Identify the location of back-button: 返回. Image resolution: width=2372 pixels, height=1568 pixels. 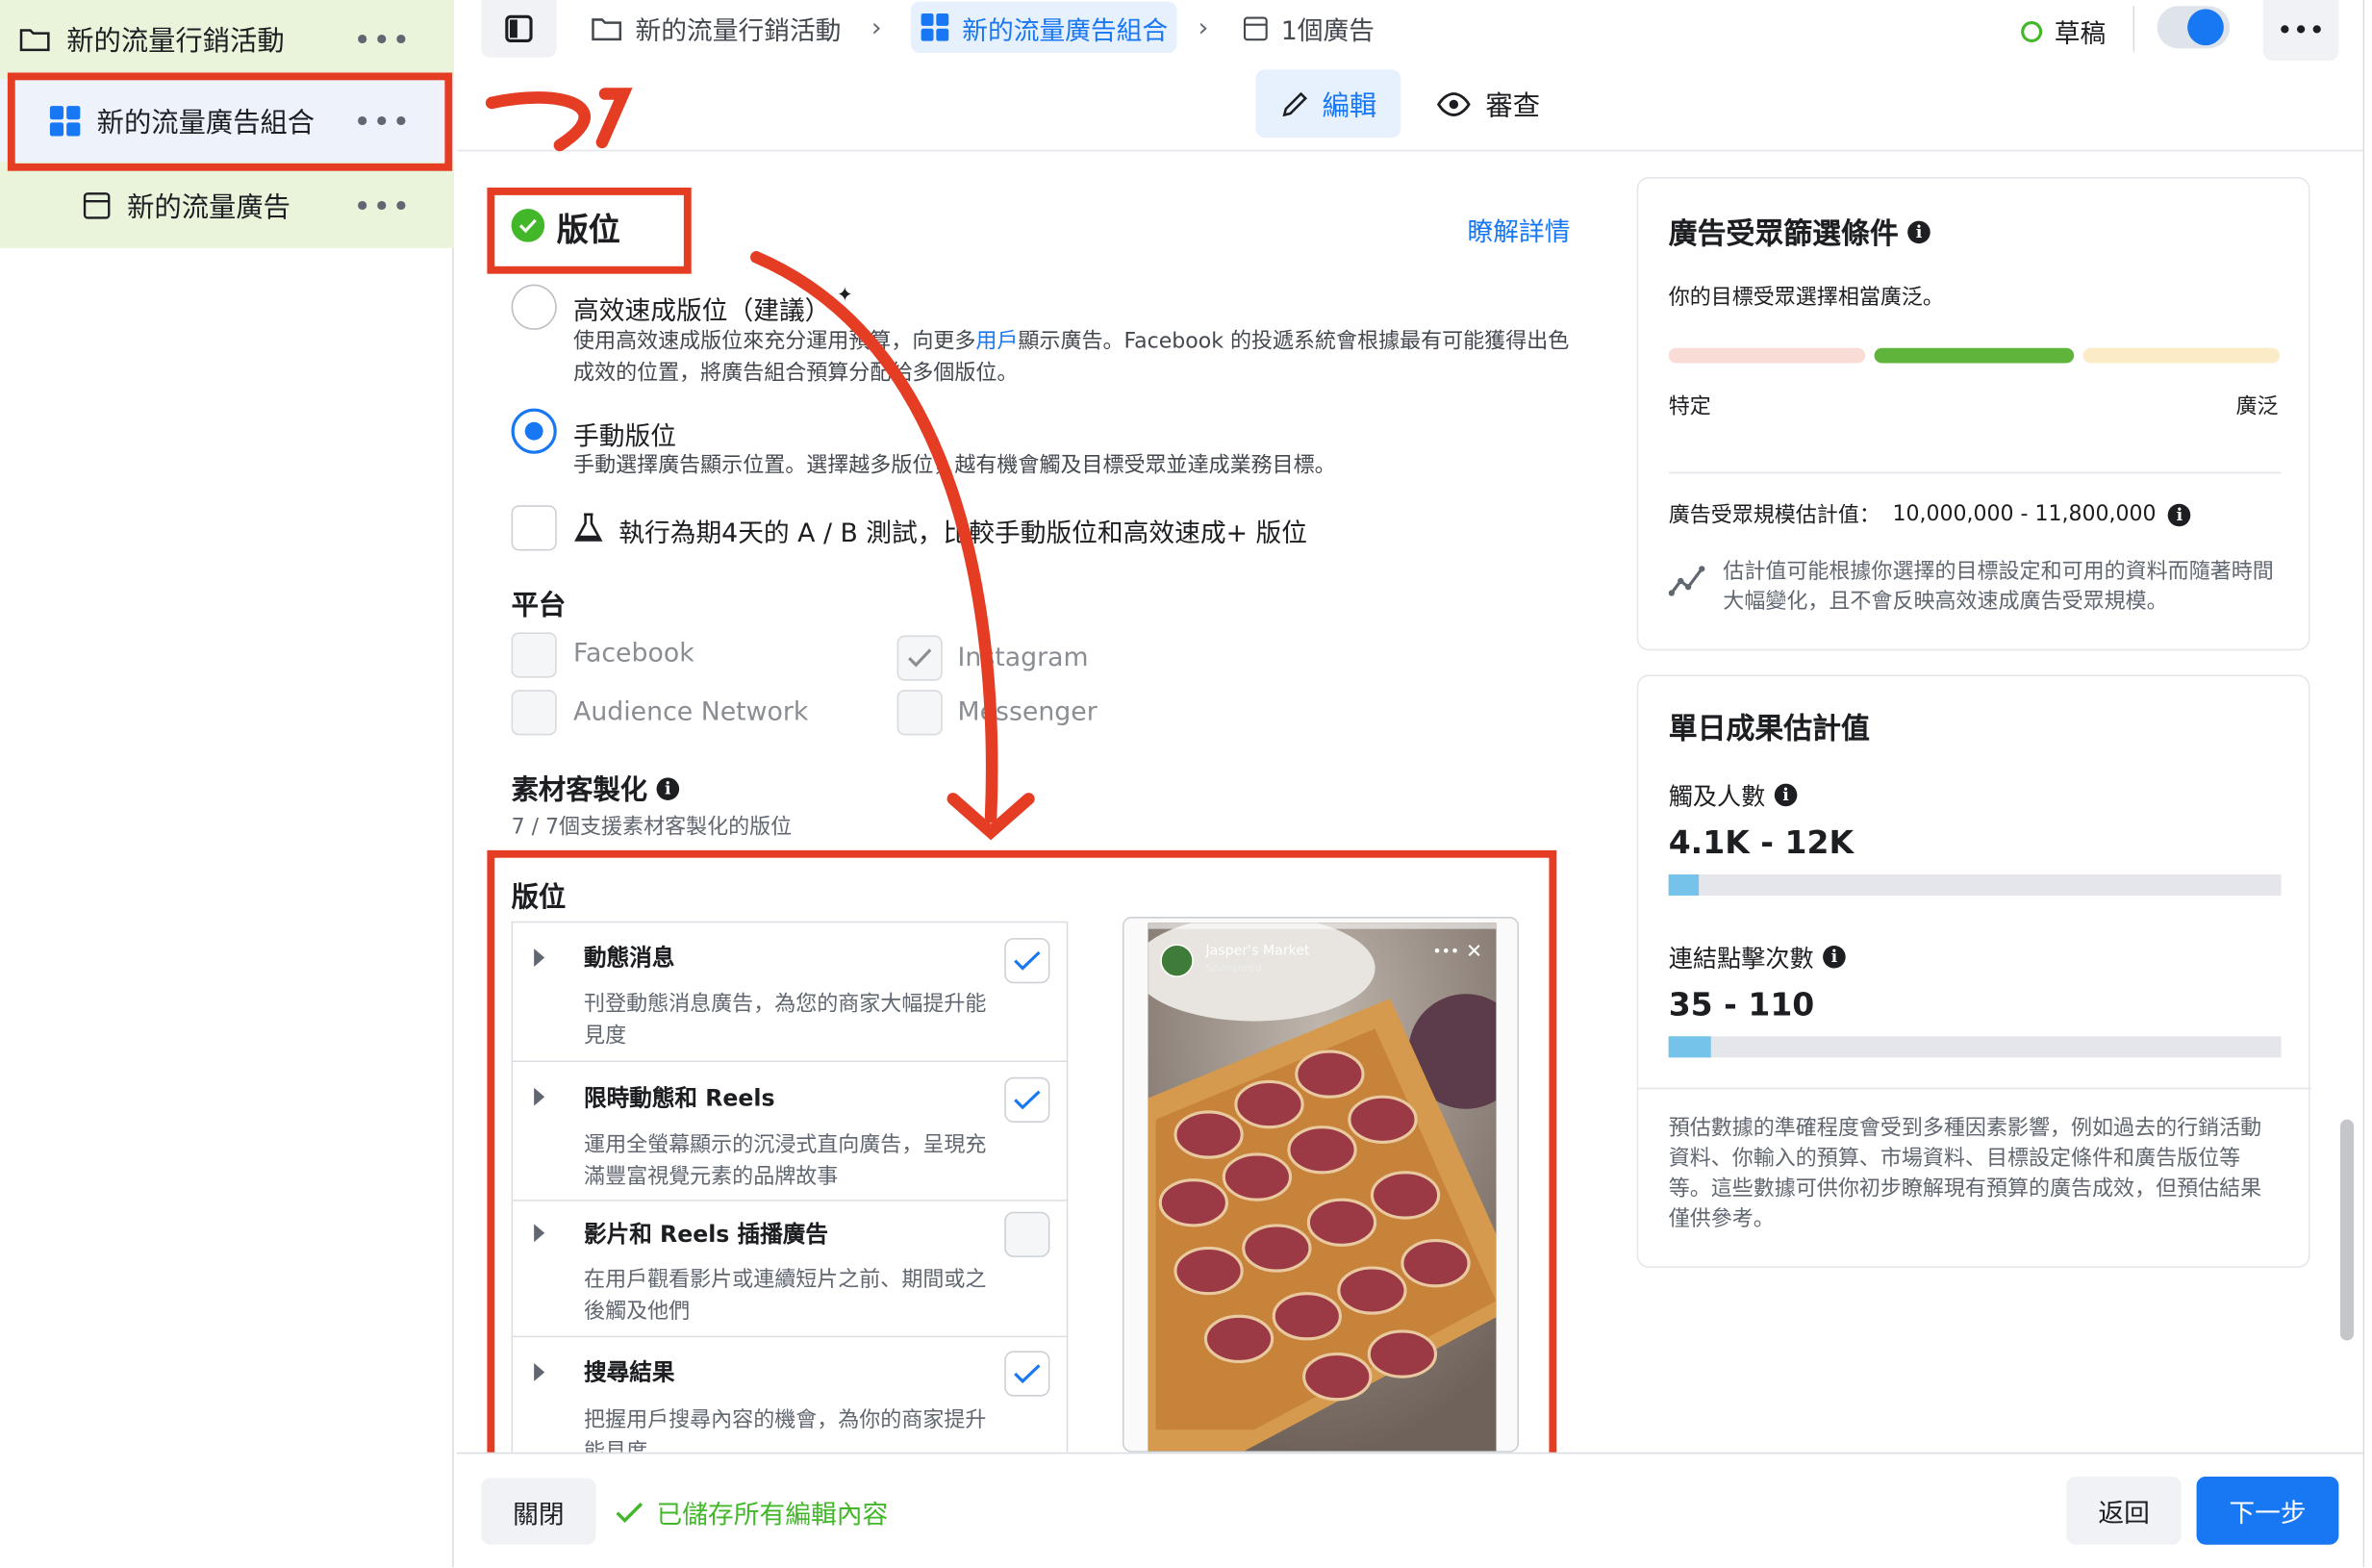
(2124, 1510).